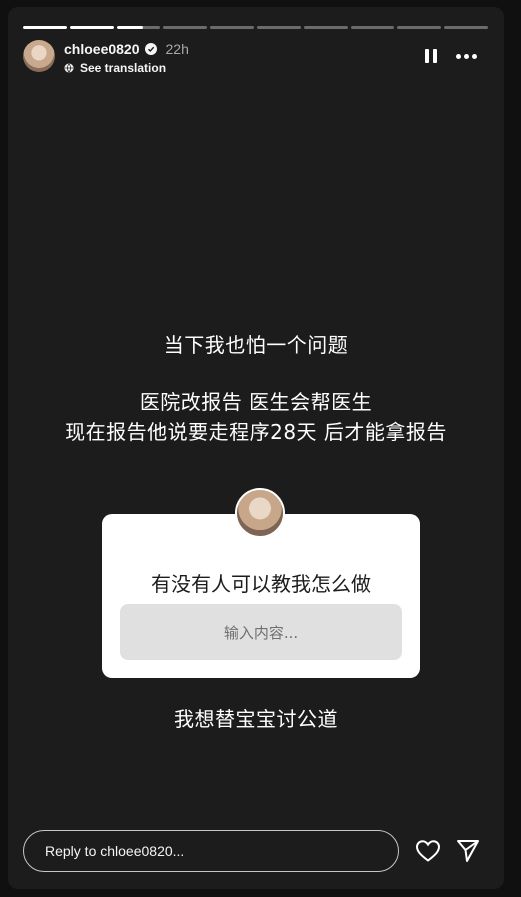 This screenshot has height=897, width=521. Describe the element at coordinates (432, 57) in the screenshot. I see `pause-icon` at that location.